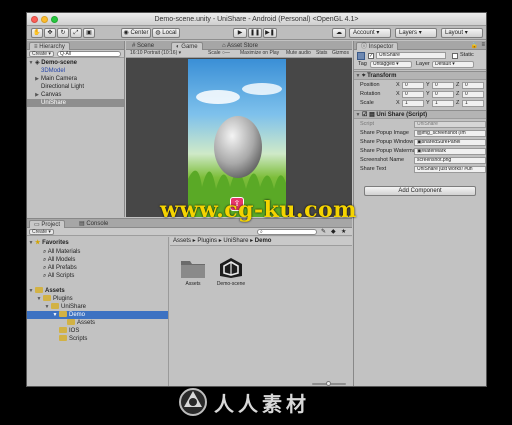 Image resolution: width=512 pixels, height=425 pixels. What do you see at coordinates (445, 169) in the screenshot?
I see `prop-value: UniShare just works! #un` at bounding box center [445, 169].